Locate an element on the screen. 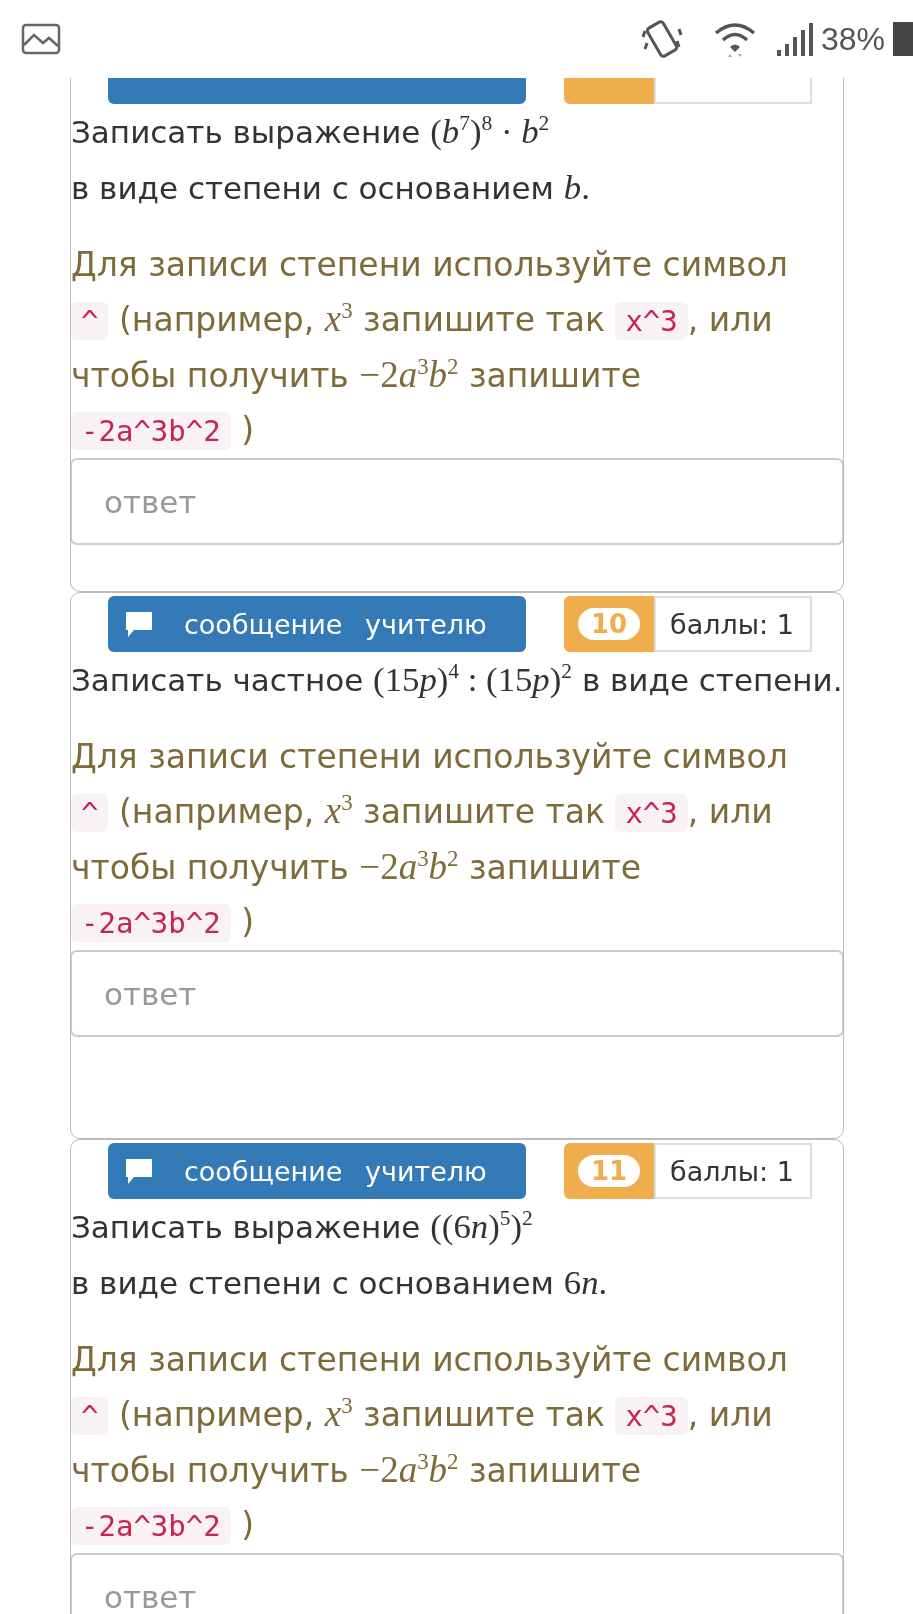 This screenshot has width=913, height=1614. message-button is located at coordinates (317, 91).